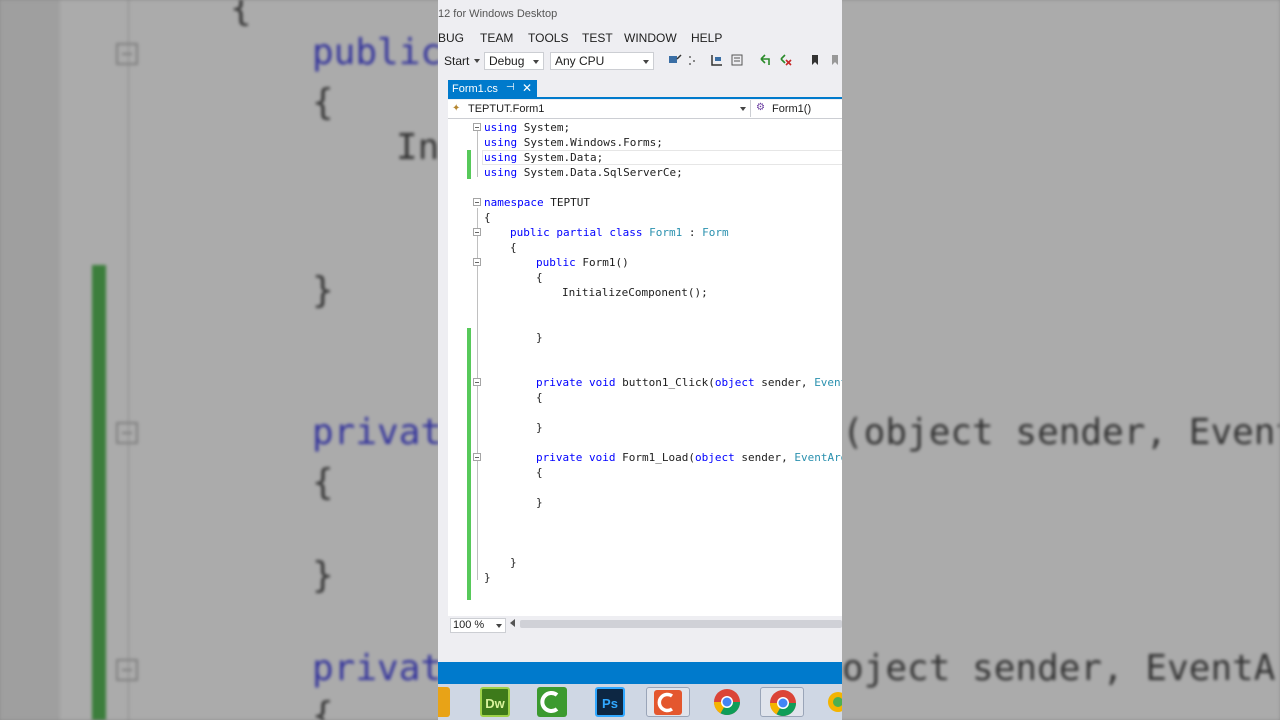 Image resolution: width=1280 pixels, height=720 pixels. I want to click on pin-icon: ⊣, so click(510, 87).